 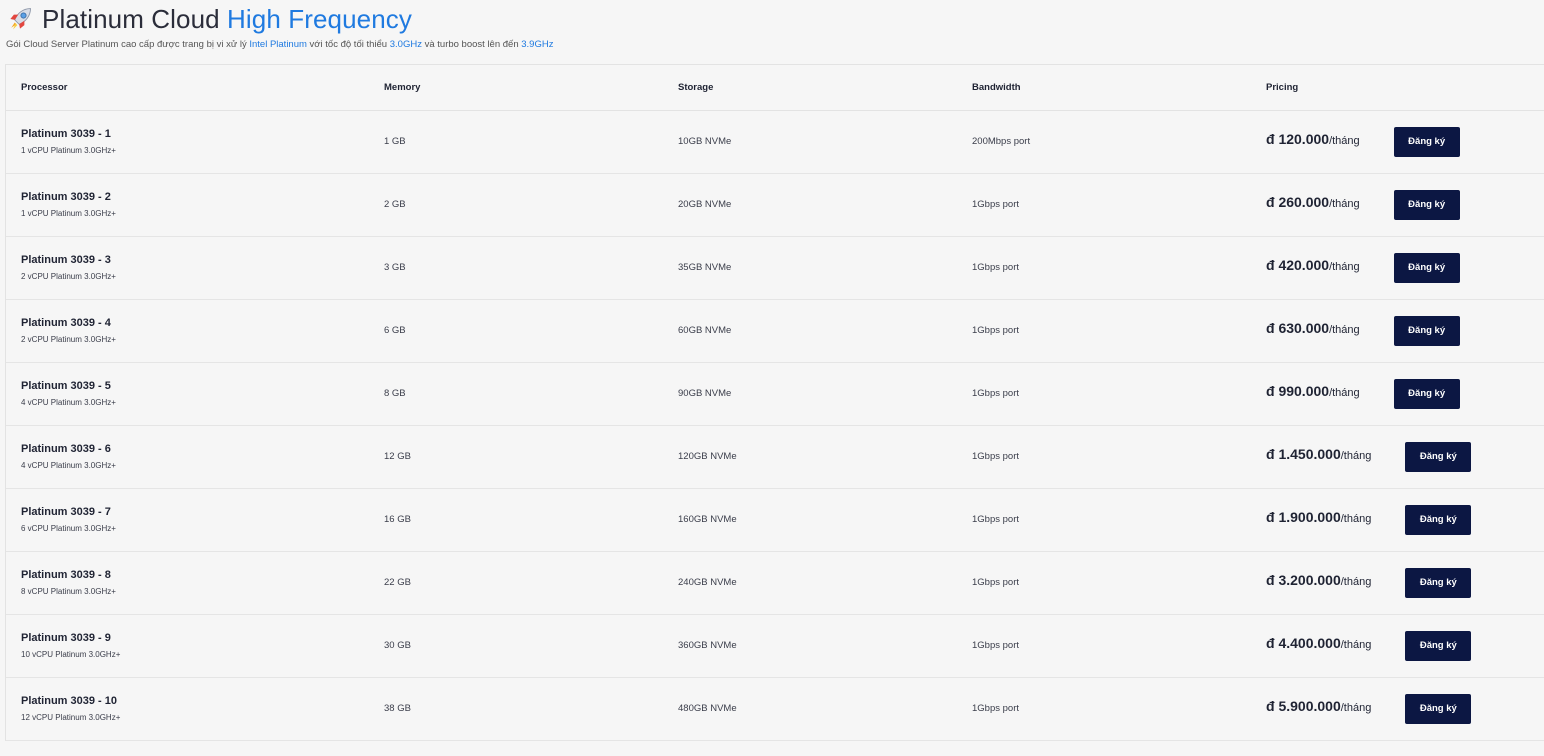 I want to click on subtitle-highlight: Intel Platinum, so click(x=278, y=44).